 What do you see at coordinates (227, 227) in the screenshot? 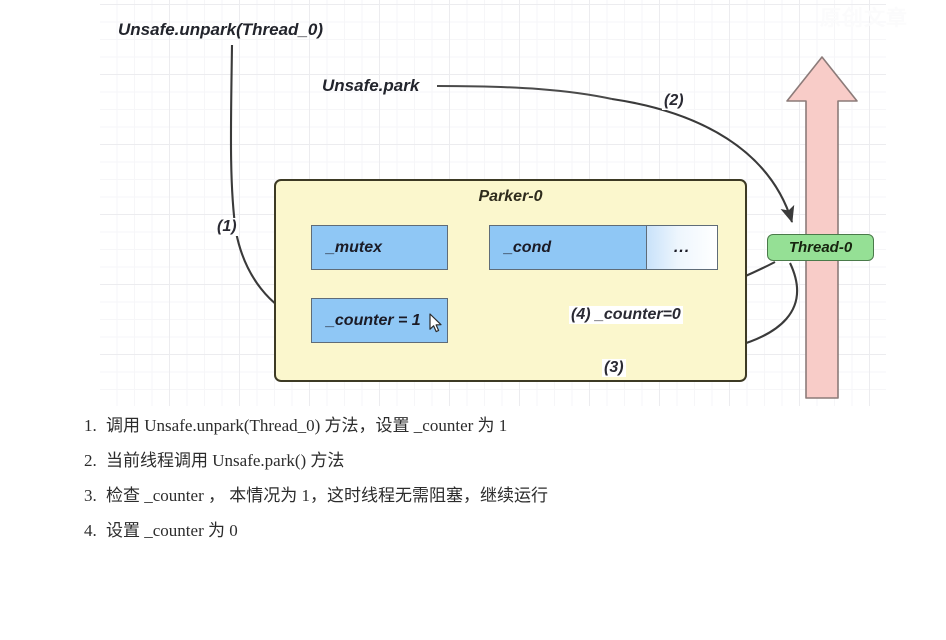
I see `step-1-tag: (1)` at bounding box center [227, 227].